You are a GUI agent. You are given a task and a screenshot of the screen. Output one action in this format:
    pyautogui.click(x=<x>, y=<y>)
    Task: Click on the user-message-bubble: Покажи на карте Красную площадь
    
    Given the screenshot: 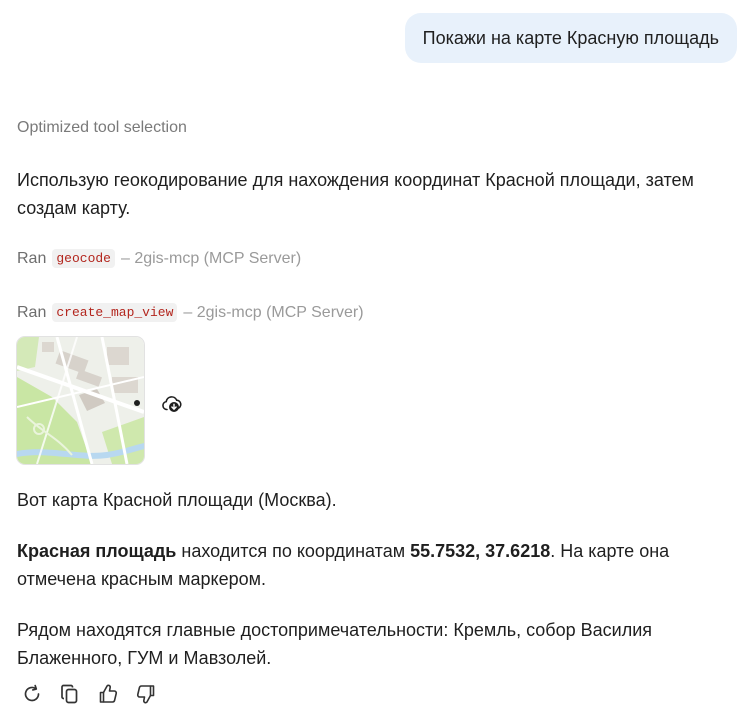 What is the action you would take?
    pyautogui.click(x=570, y=38)
    